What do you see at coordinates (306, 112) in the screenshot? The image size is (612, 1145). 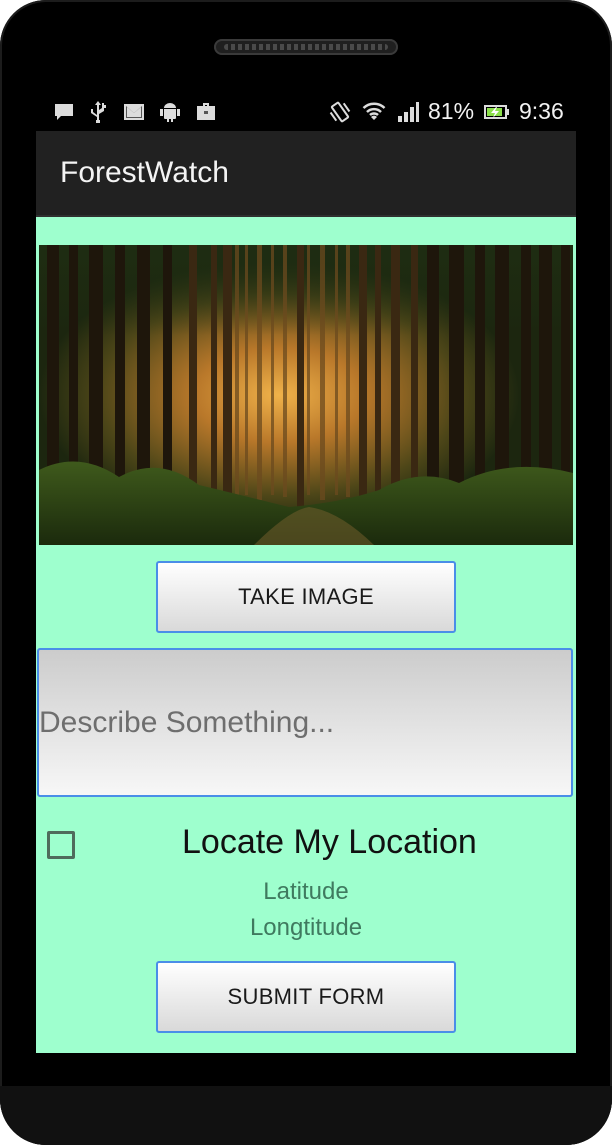 I see `status-bar: 81% 9:36` at bounding box center [306, 112].